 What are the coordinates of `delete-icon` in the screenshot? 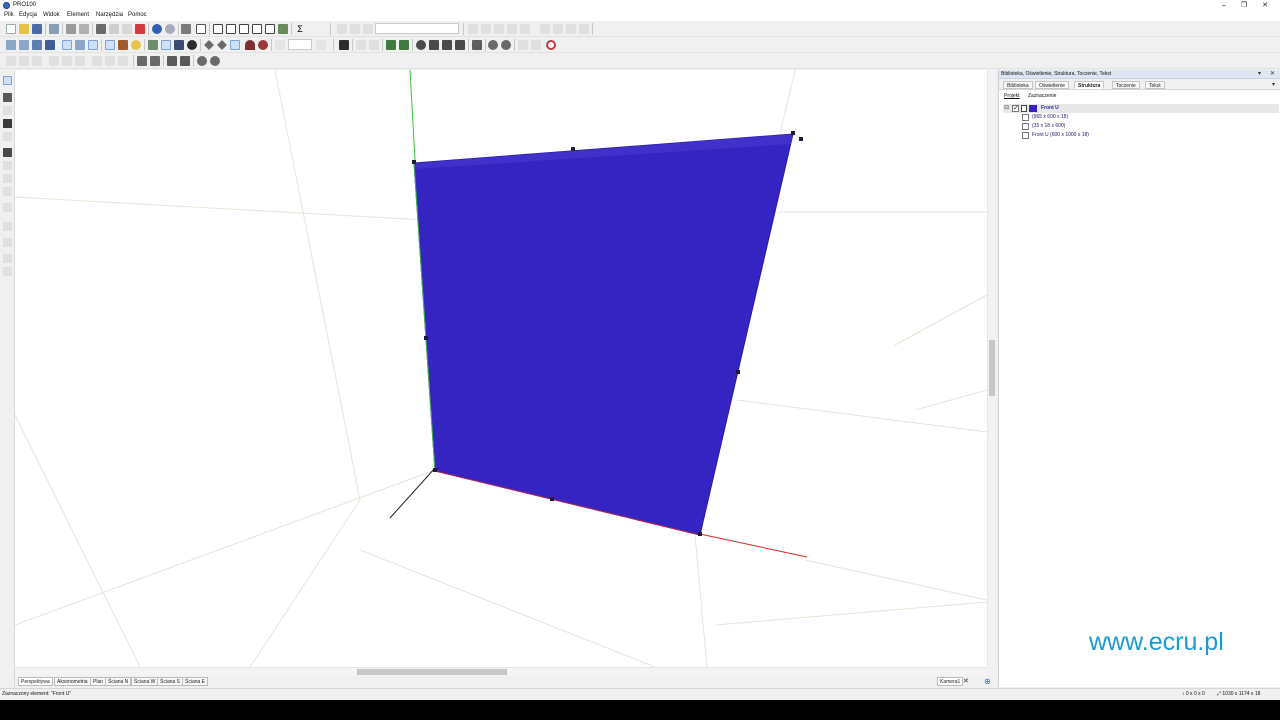 It's located at (140, 29).